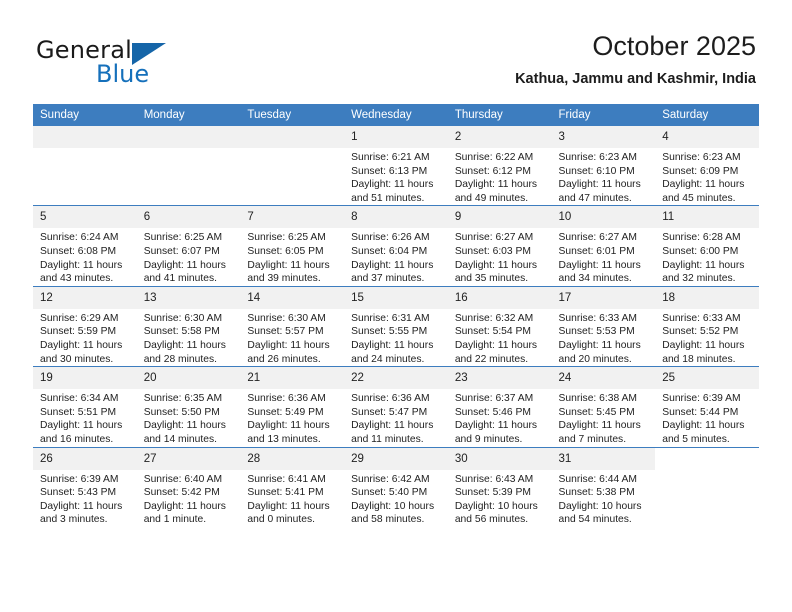 The image size is (792, 612). Describe the element at coordinates (496, 506) in the screenshot. I see `daylight-duration-line1: Daylight: 10 hours` at that location.